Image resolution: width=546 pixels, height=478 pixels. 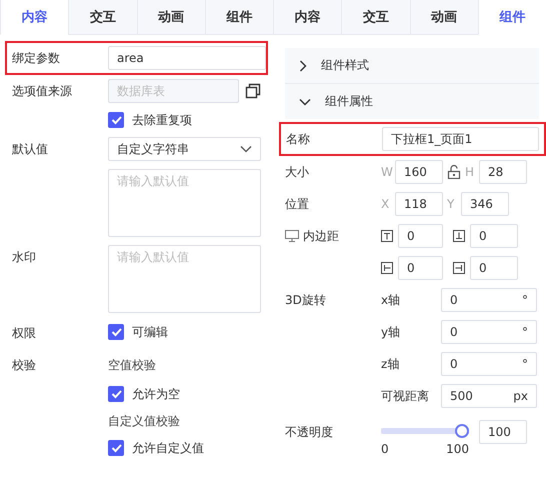 What do you see at coordinates (457, 449) in the screenshot?
I see `slider-max-label: 100` at bounding box center [457, 449].